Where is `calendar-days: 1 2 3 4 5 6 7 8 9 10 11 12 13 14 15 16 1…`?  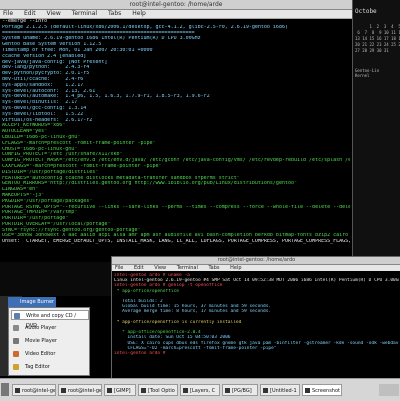 calendar-days: 1 2 3 4 5 6 7 8 9 10 11 12 13 14 15 16 1… is located at coordinates (377, 38).